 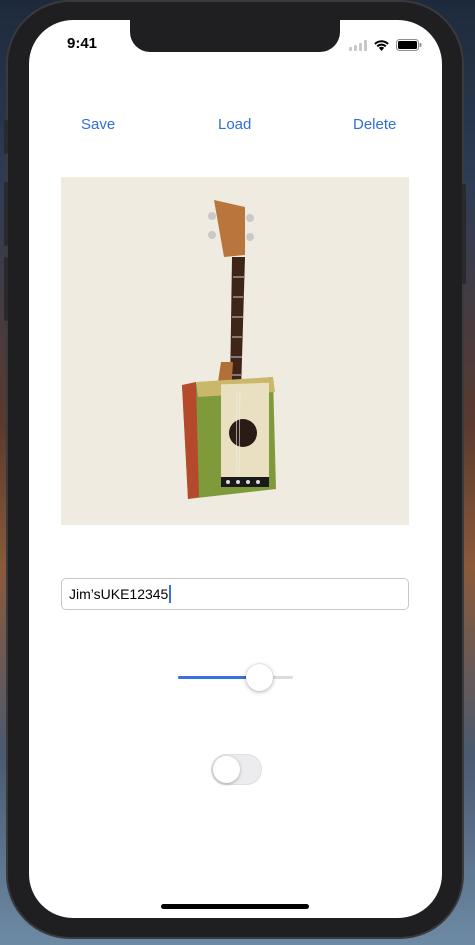 What do you see at coordinates (358, 47) in the screenshot?
I see `cellular-signal-icon` at bounding box center [358, 47].